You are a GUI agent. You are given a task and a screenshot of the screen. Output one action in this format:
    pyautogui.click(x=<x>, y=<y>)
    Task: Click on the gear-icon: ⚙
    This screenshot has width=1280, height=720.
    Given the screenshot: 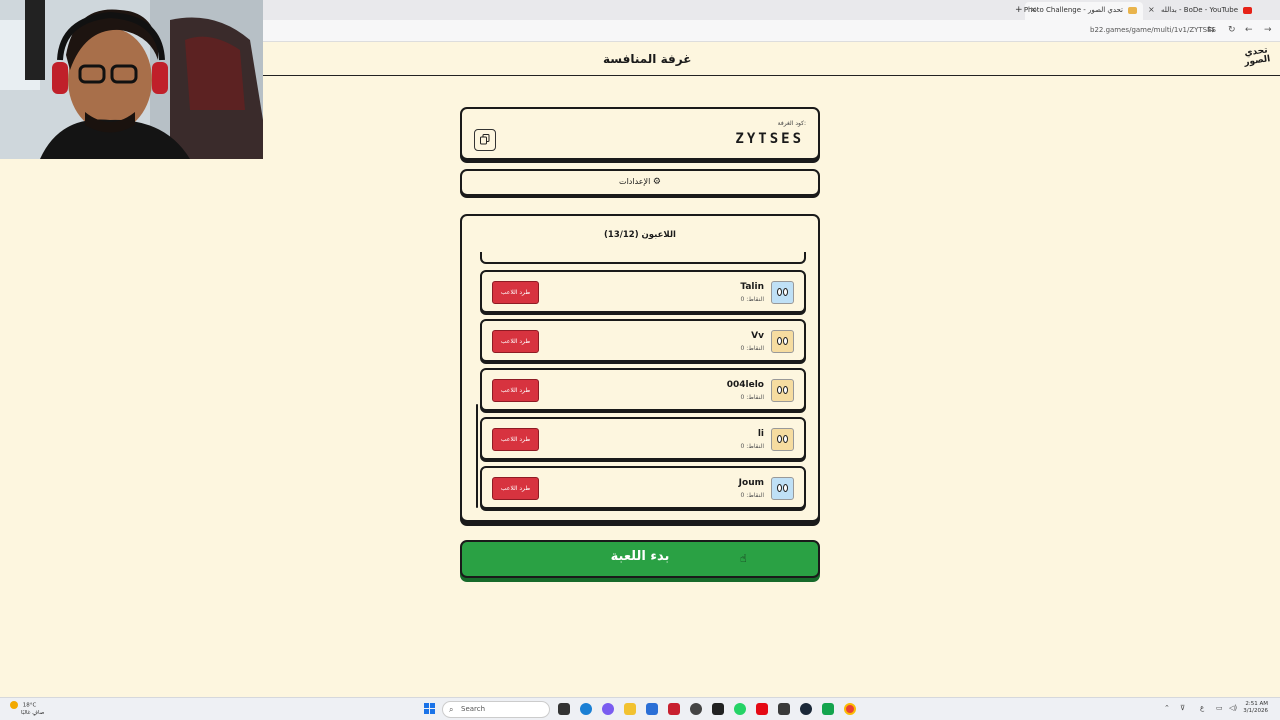 What is the action you would take?
    pyautogui.click(x=656, y=182)
    